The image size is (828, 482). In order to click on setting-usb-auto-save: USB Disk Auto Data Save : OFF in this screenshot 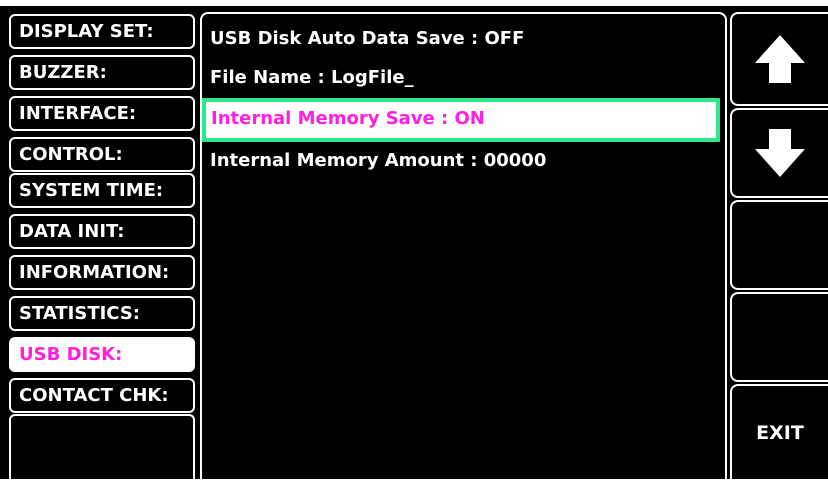, I will do `click(367, 38)`.